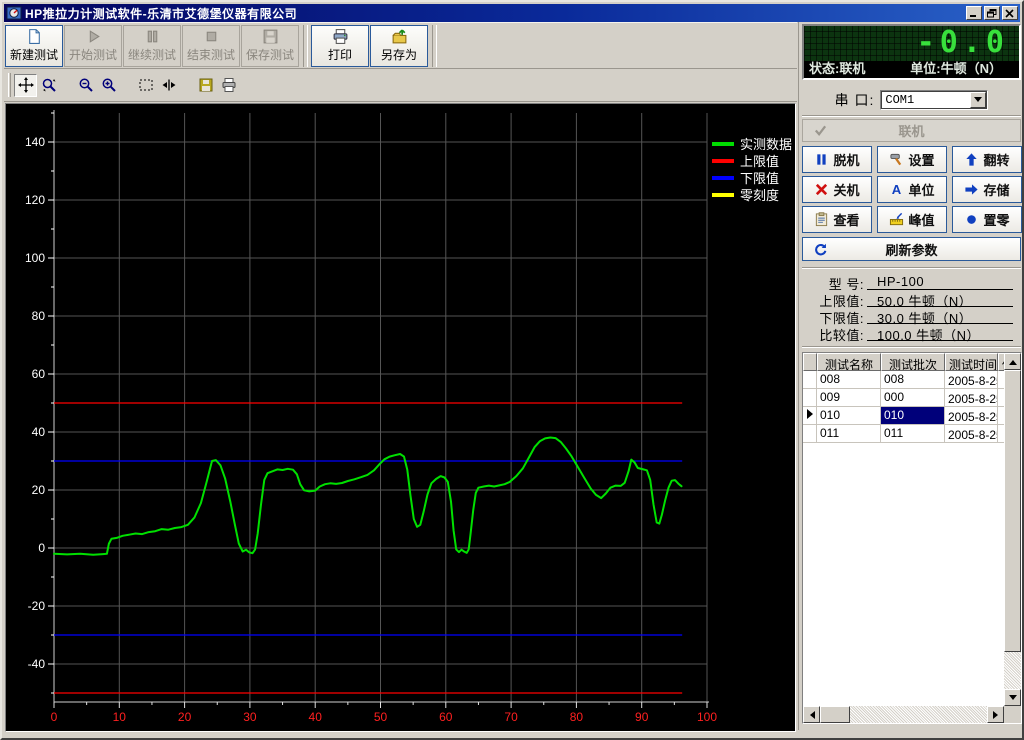  What do you see at coordinates (511, 717) in the screenshot?
I see `x-tick-label: 70` at bounding box center [511, 717].